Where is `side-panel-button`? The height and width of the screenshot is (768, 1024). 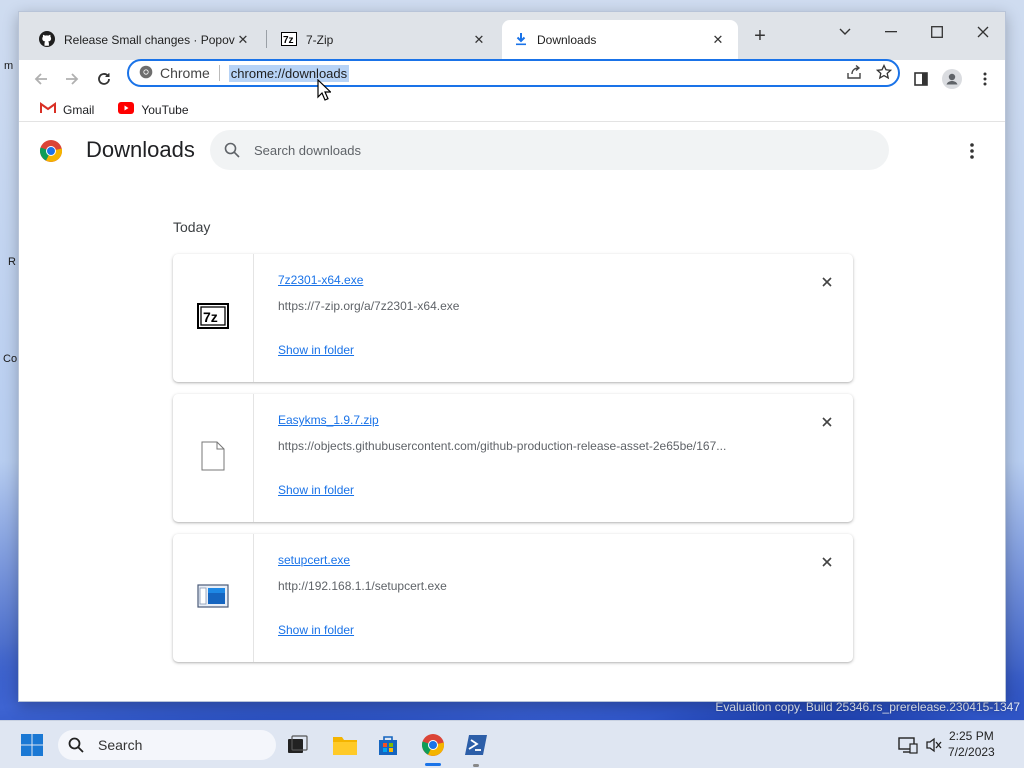
side-panel-button is located at coordinates (921, 79).